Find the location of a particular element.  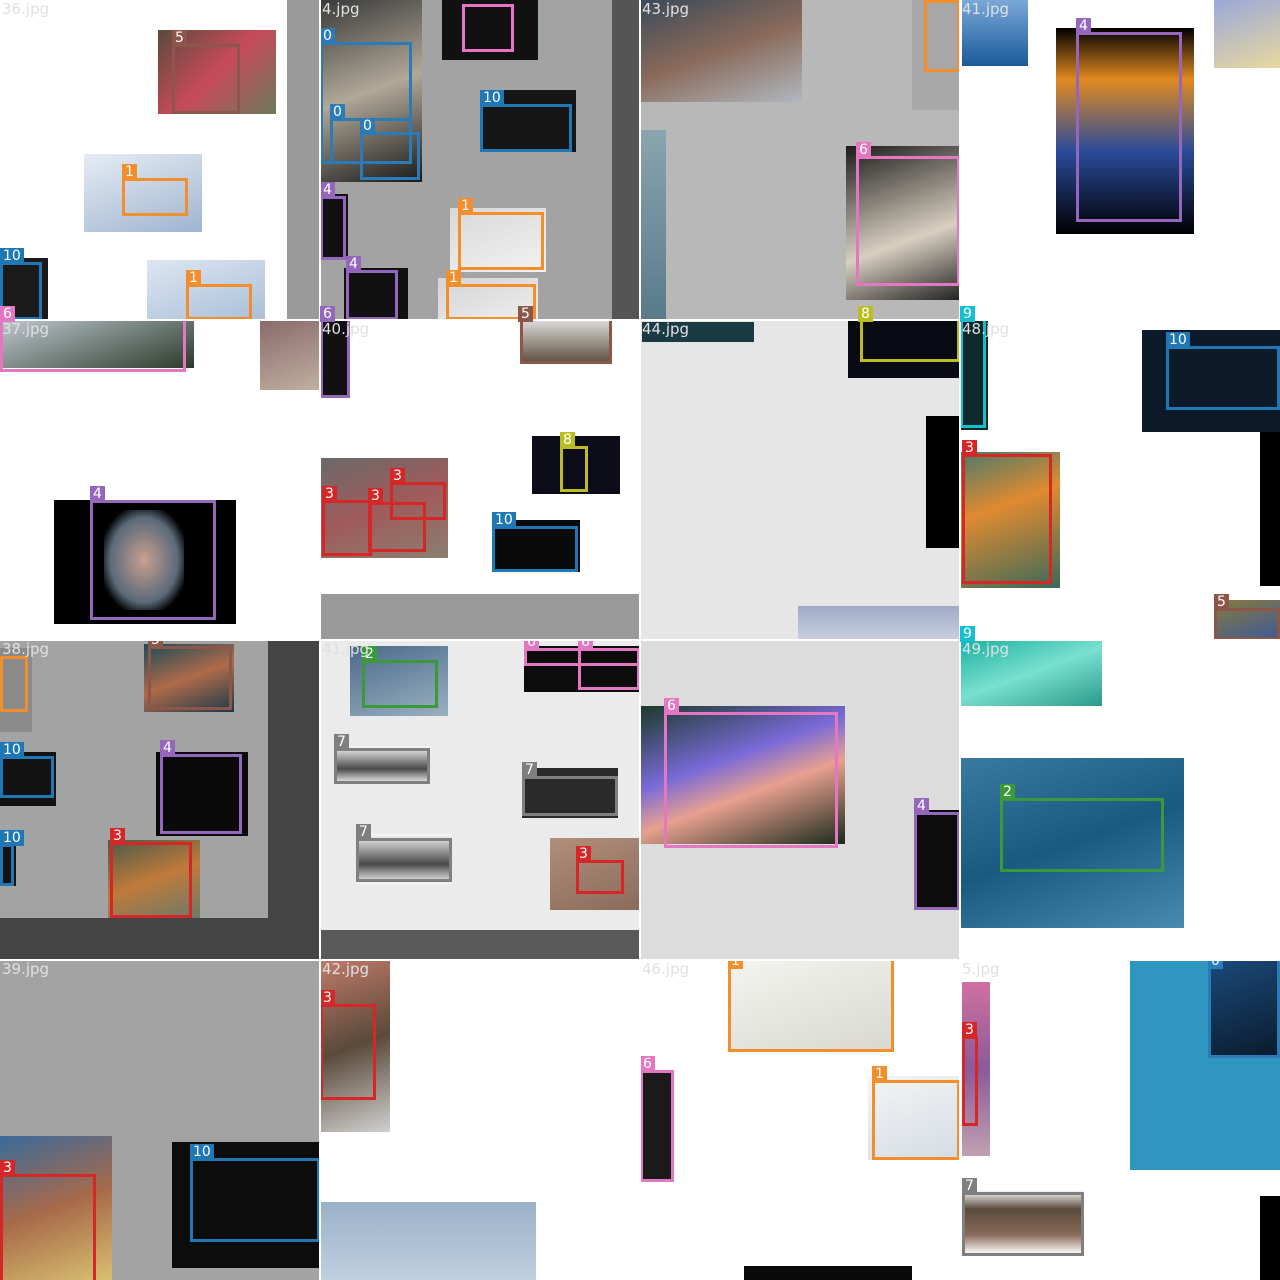

mosaic-tile: 46.jpg 1 6 1 is located at coordinates (800, 1120).